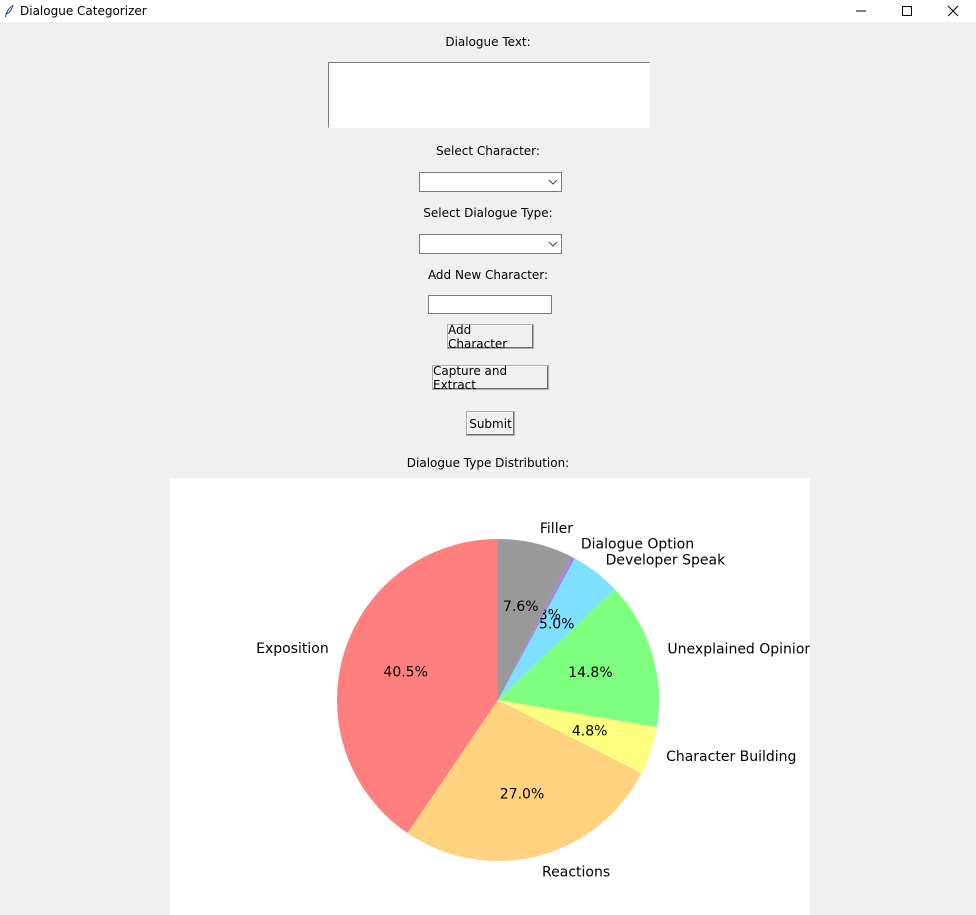  What do you see at coordinates (9, 10) in the screenshot?
I see `feather-icon` at bounding box center [9, 10].